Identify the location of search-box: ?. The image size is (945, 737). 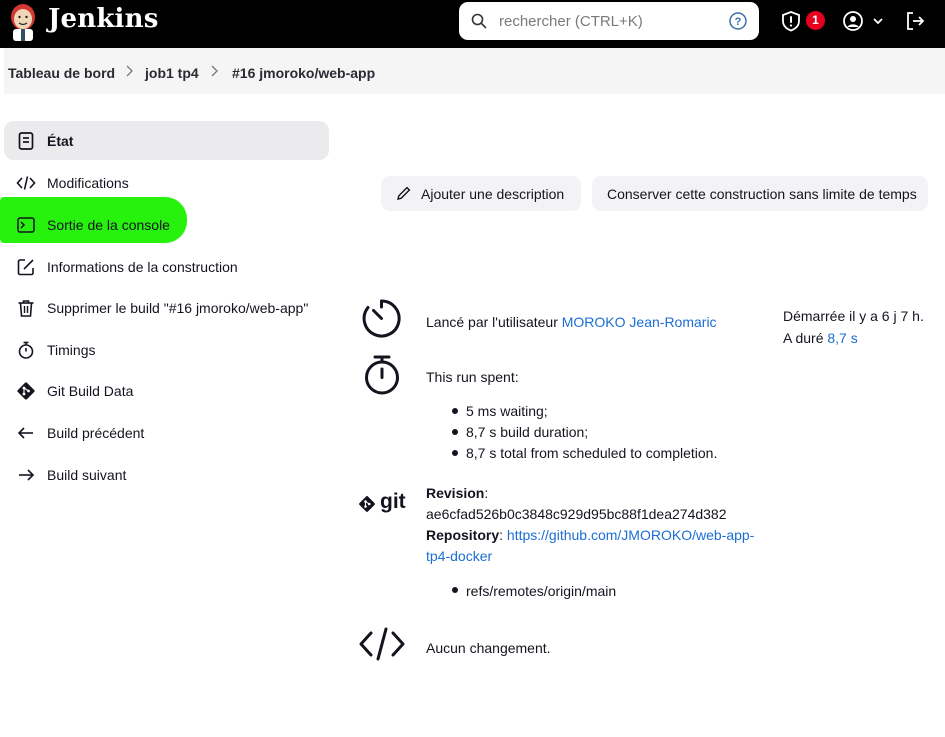
(609, 21).